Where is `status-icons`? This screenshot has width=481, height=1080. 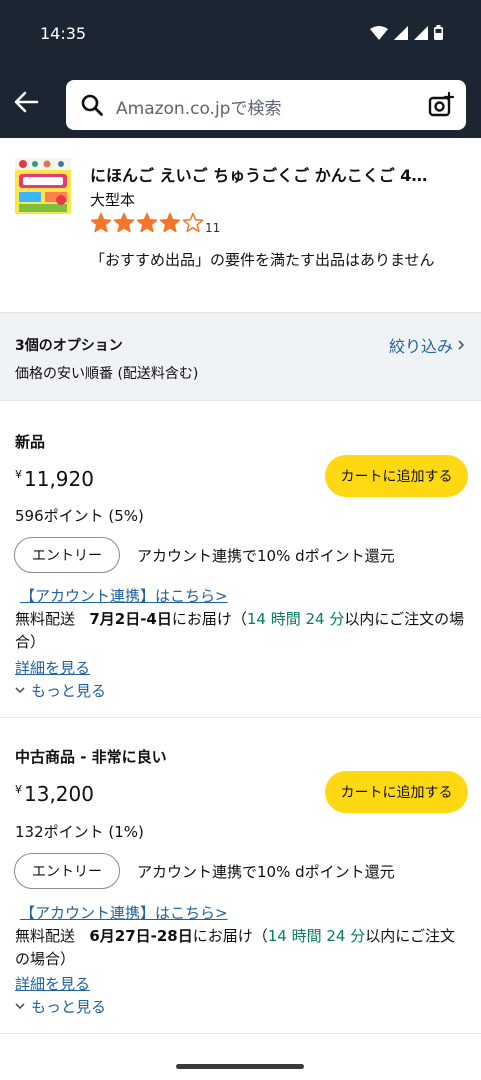
status-icons is located at coordinates (406, 32).